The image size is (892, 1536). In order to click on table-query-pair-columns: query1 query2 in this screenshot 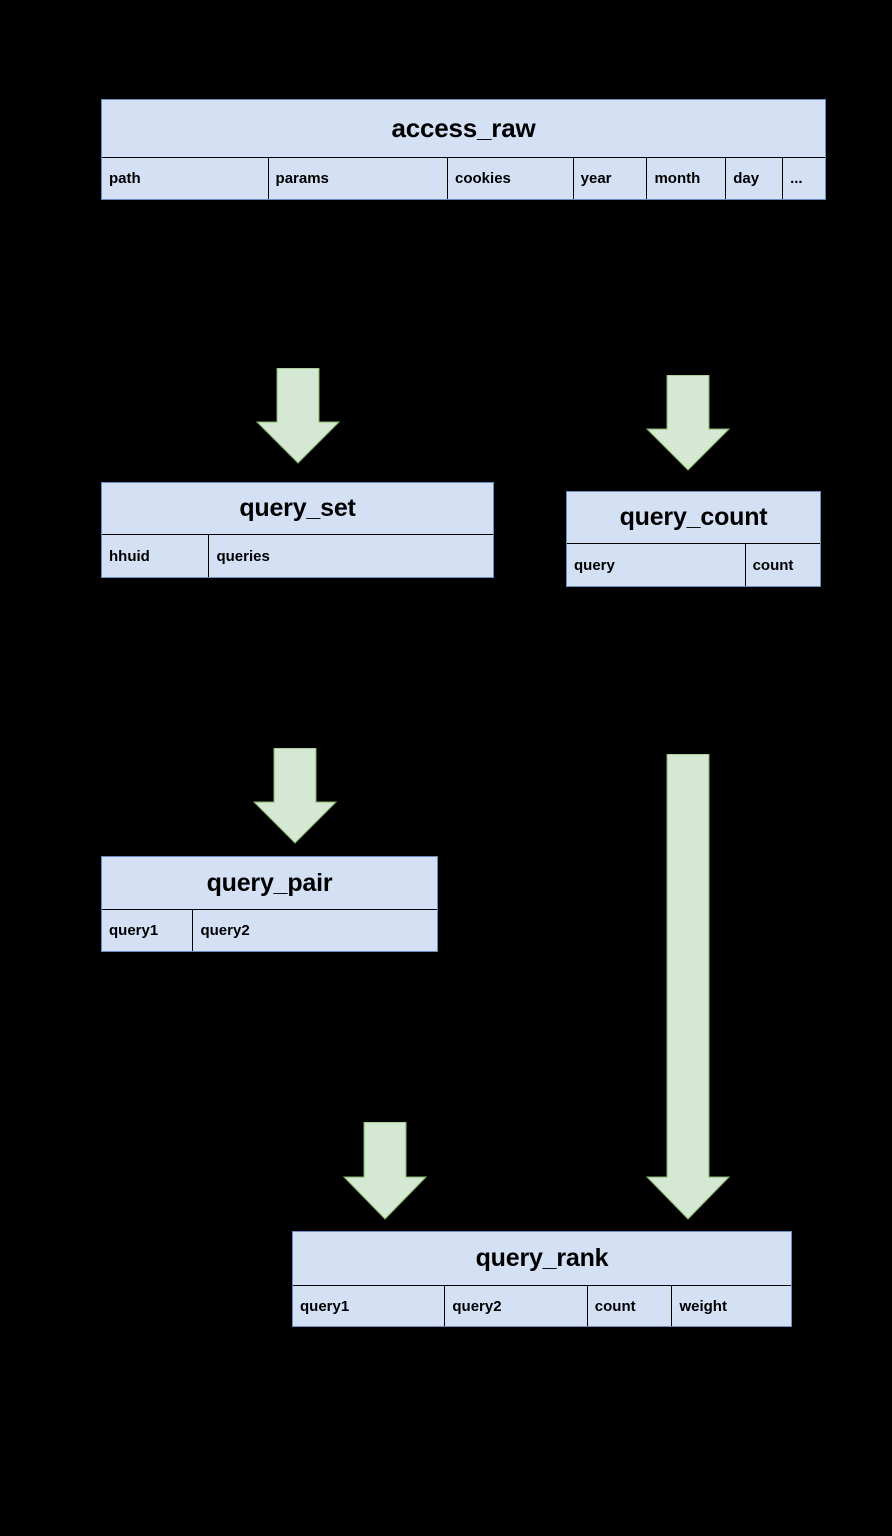, I will do `click(269, 930)`.